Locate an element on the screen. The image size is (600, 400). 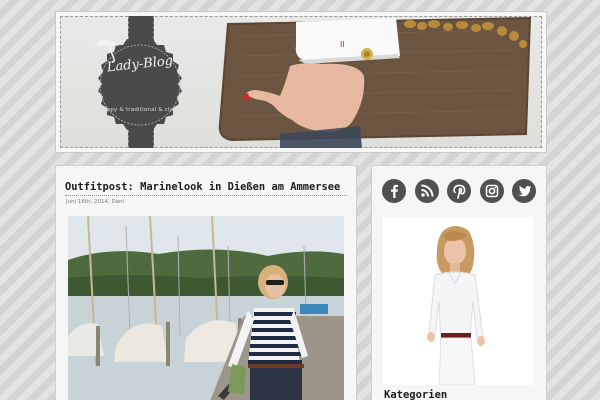
logo-tagline: preppy & traditional & classy is located at coordinates (140, 110).